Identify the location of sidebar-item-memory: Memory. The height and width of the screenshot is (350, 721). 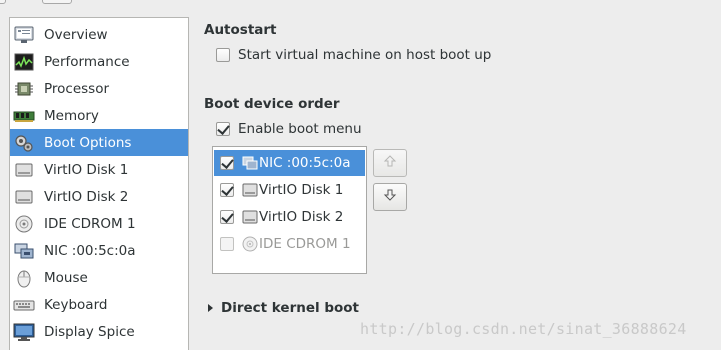
(99, 115).